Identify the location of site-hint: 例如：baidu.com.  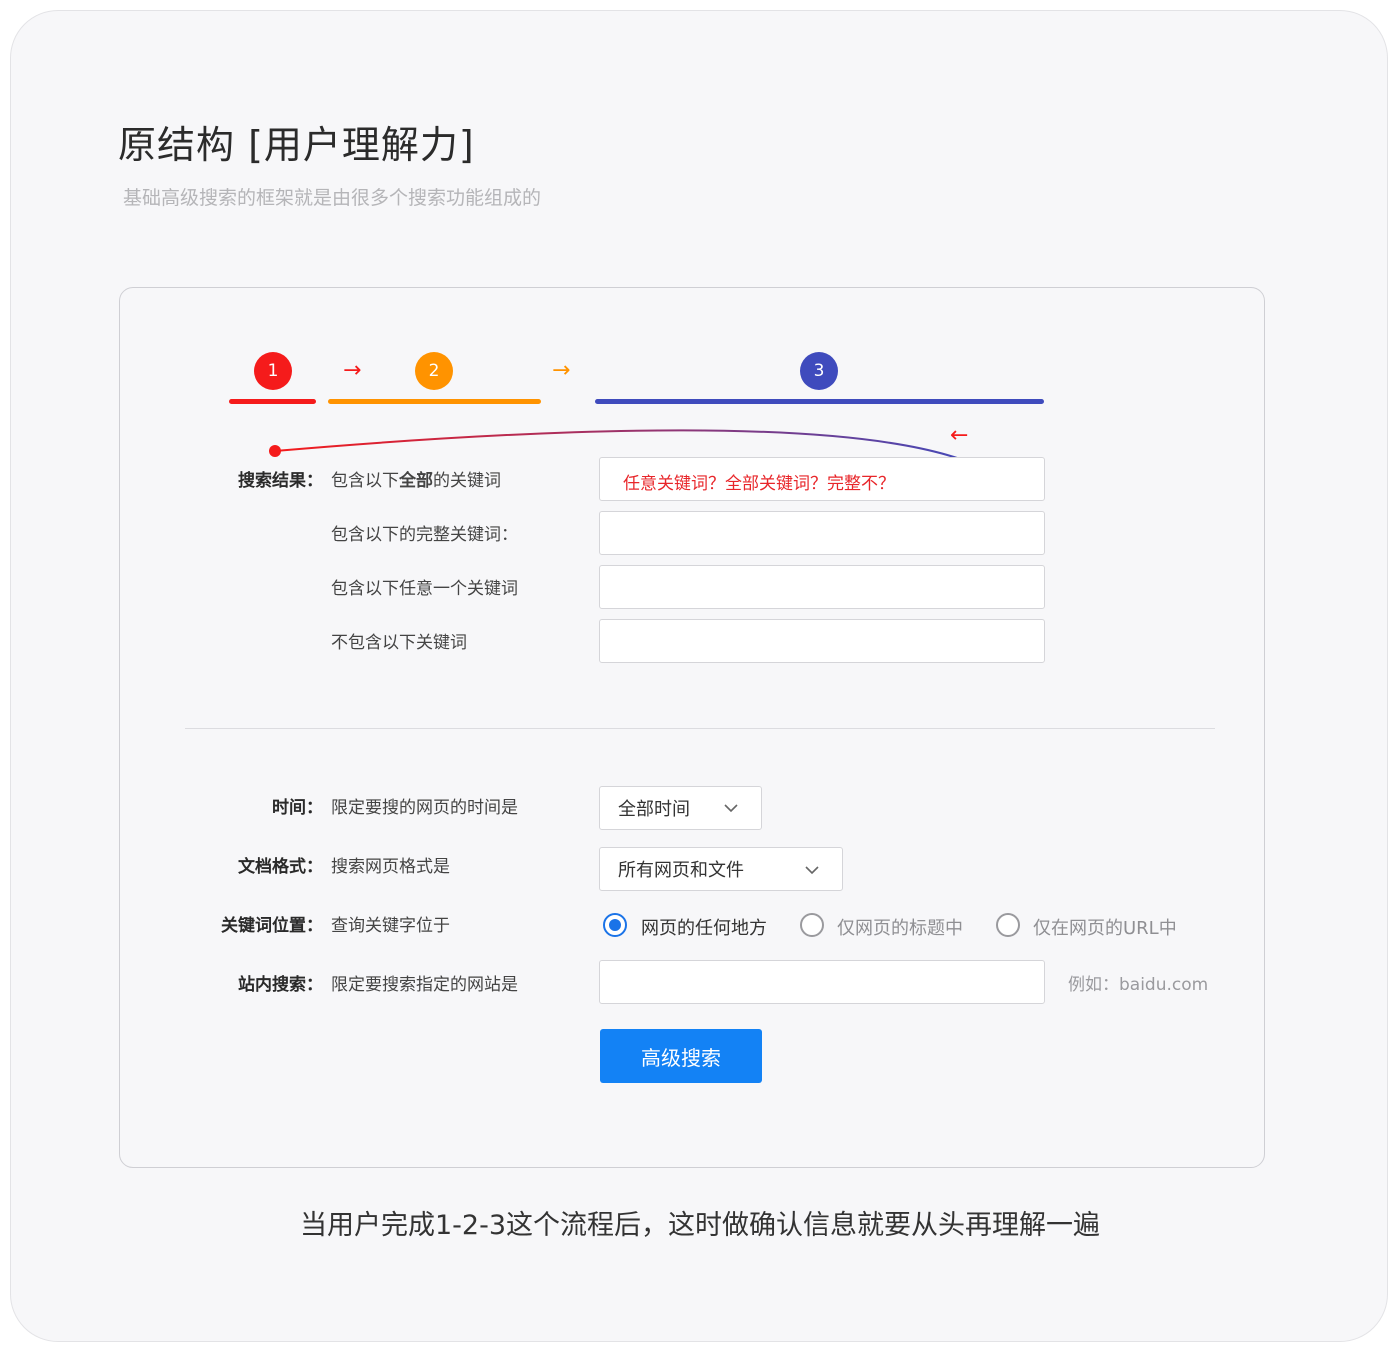
(1138, 985).